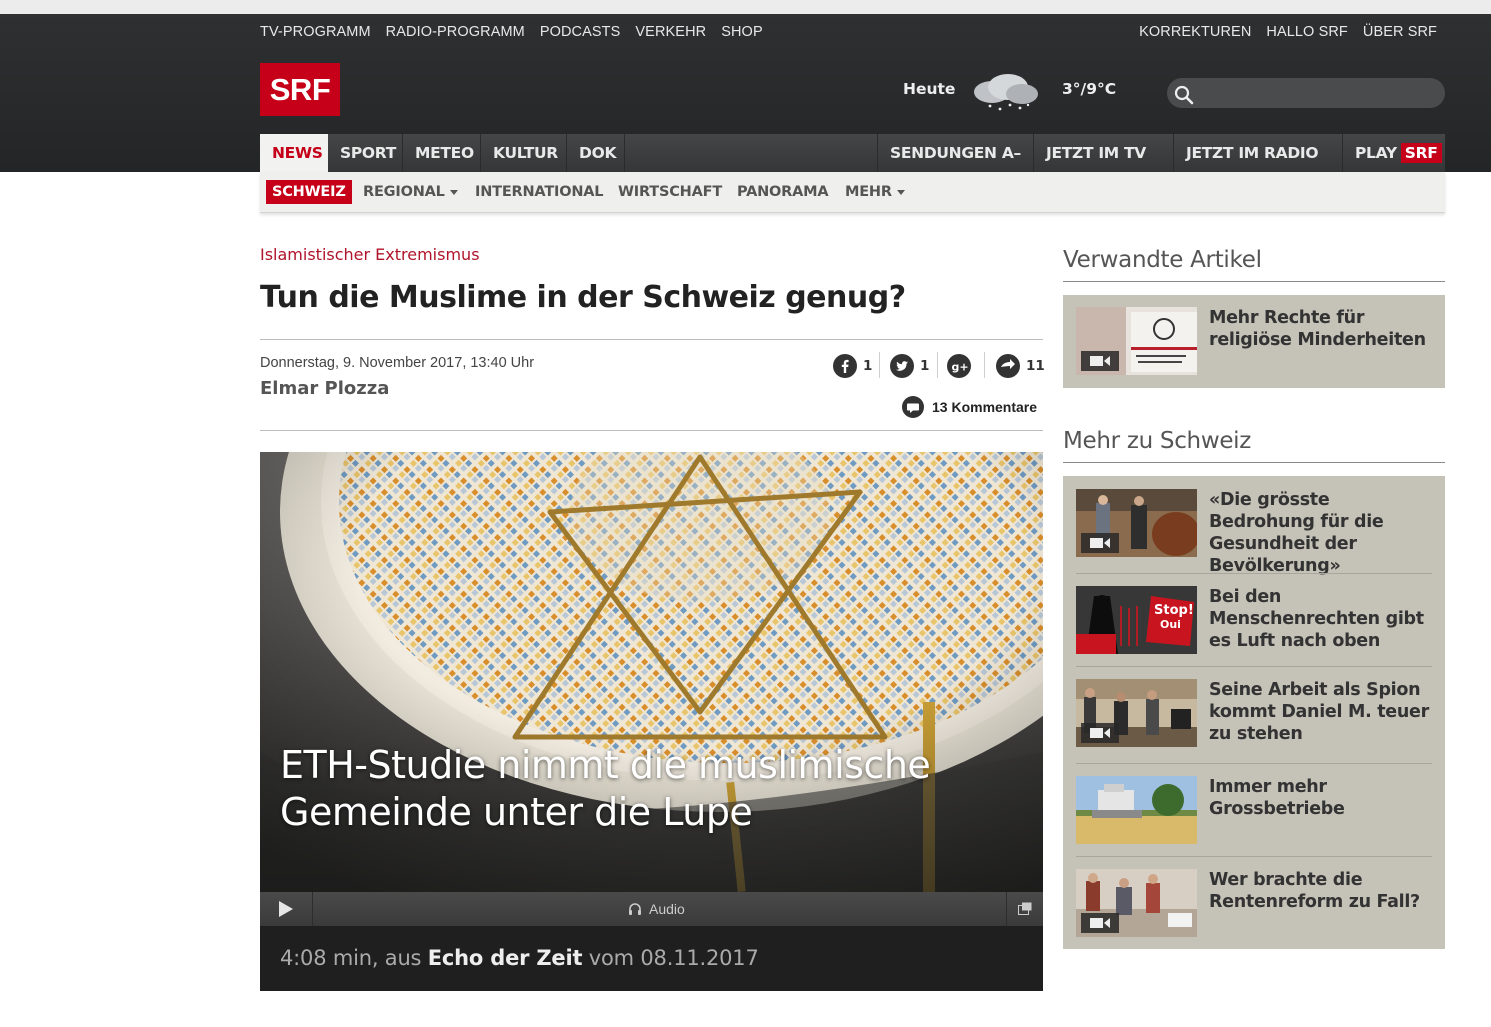 This screenshot has width=1491, height=1027. What do you see at coordinates (670, 192) in the screenshot?
I see `subnav-wirtschaft: WIRTSCHAFT` at bounding box center [670, 192].